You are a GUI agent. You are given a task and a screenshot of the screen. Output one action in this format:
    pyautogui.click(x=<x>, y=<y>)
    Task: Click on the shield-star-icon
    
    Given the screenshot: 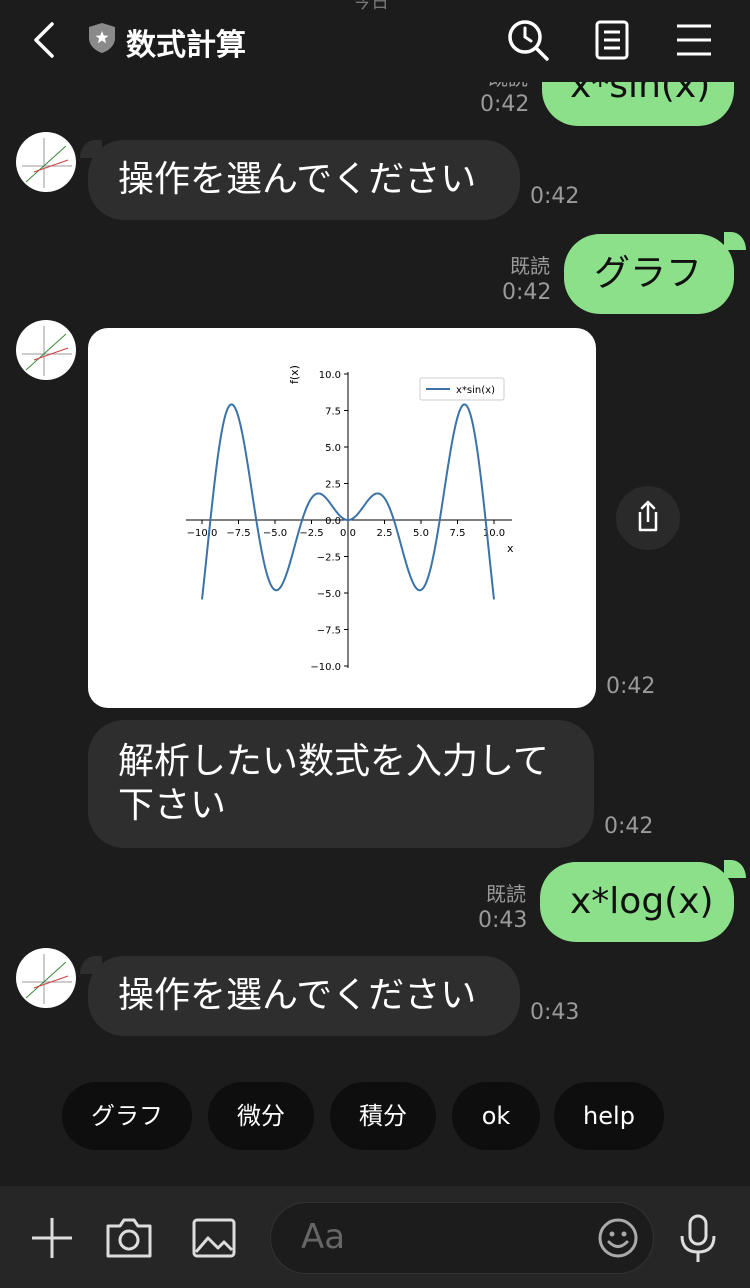 What is the action you would take?
    pyautogui.click(x=102, y=38)
    